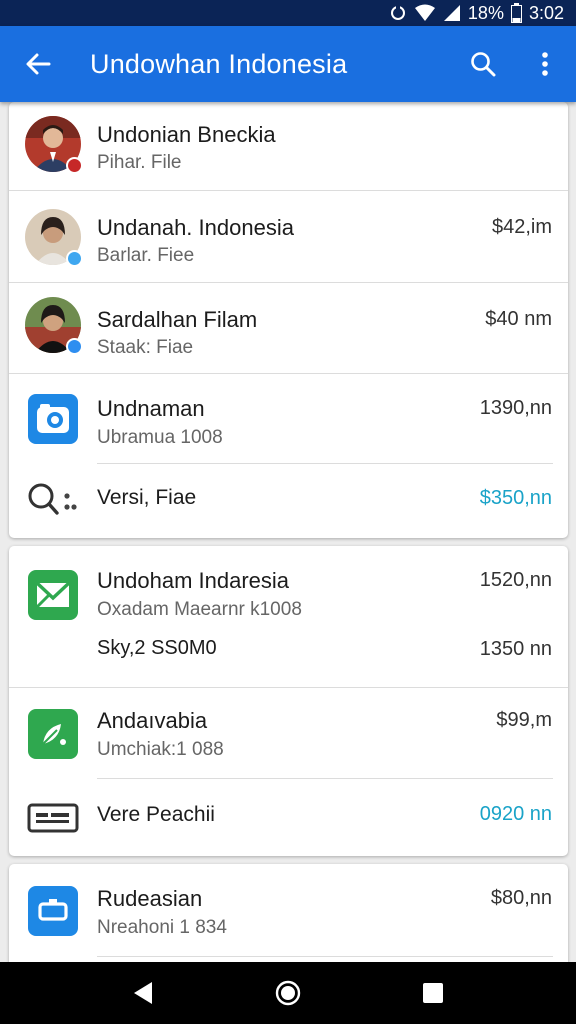 Image resolution: width=576 pixels, height=1024 pixels. I want to click on item-title: Vere Peachii, so click(156, 814).